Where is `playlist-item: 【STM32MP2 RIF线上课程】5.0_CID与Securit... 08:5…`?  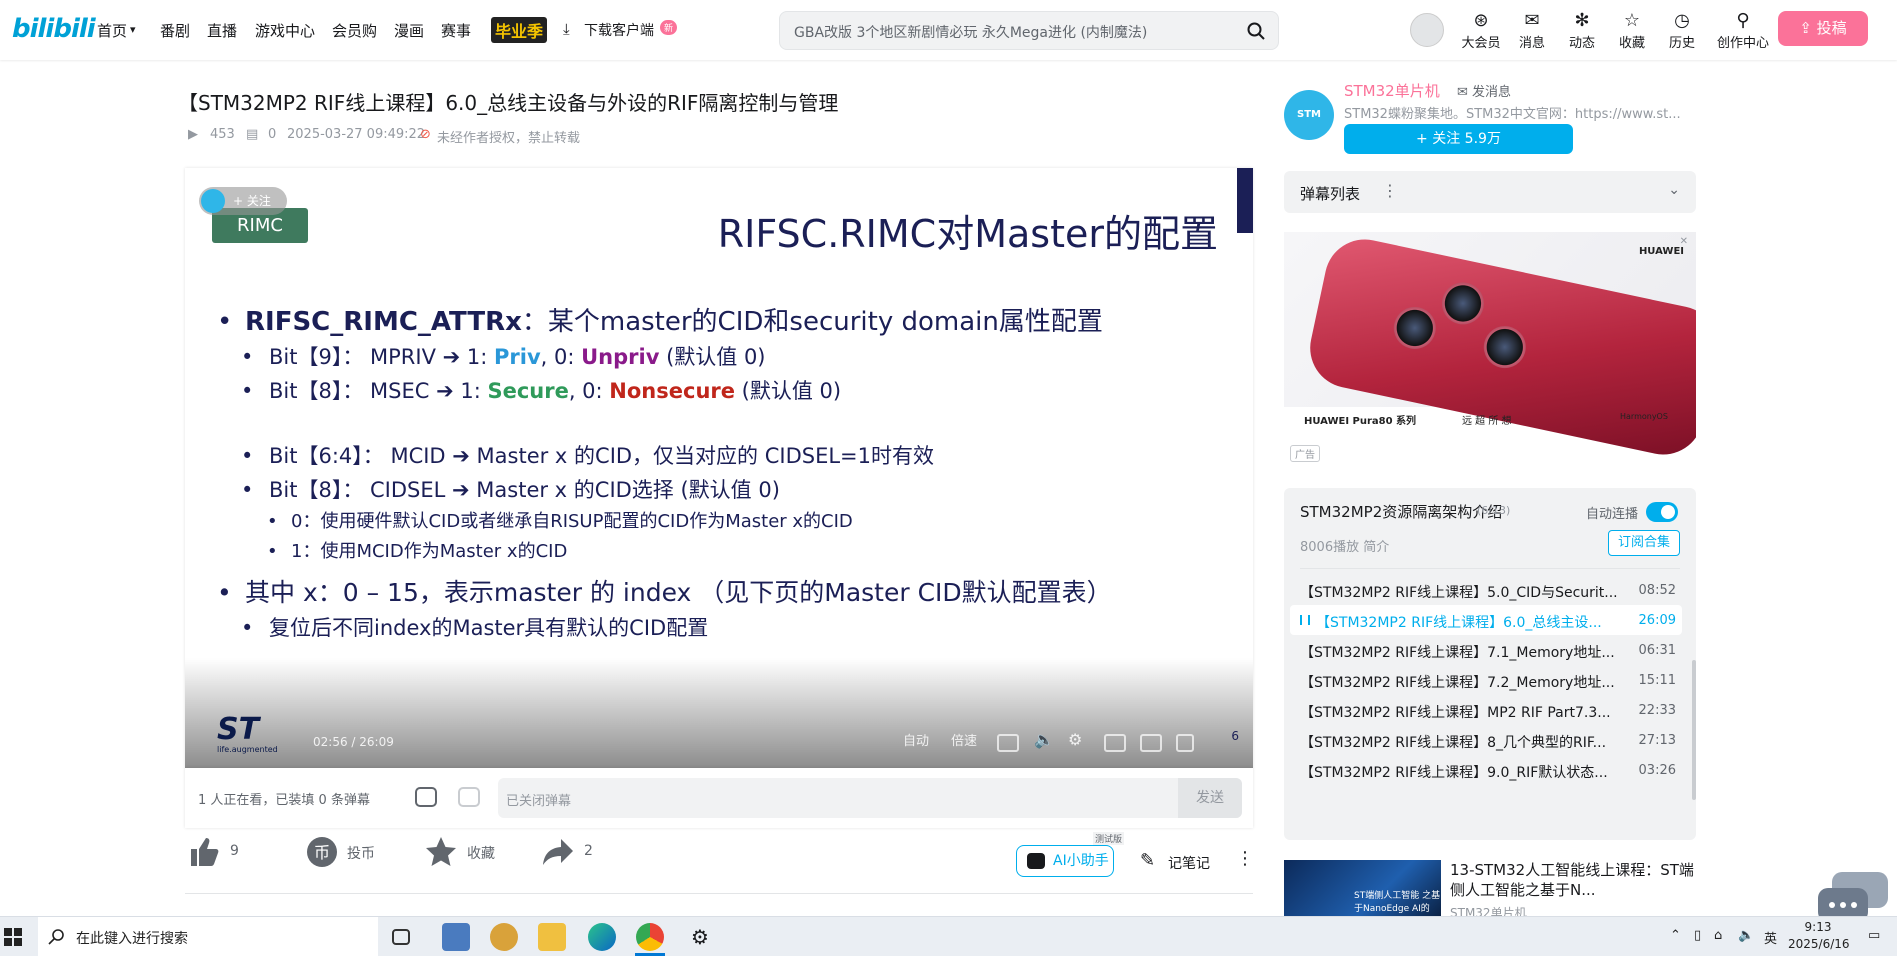 playlist-item: 【STM32MP2 RIF线上课程】5.0_CID与Securit... 08:5… is located at coordinates (1486, 590).